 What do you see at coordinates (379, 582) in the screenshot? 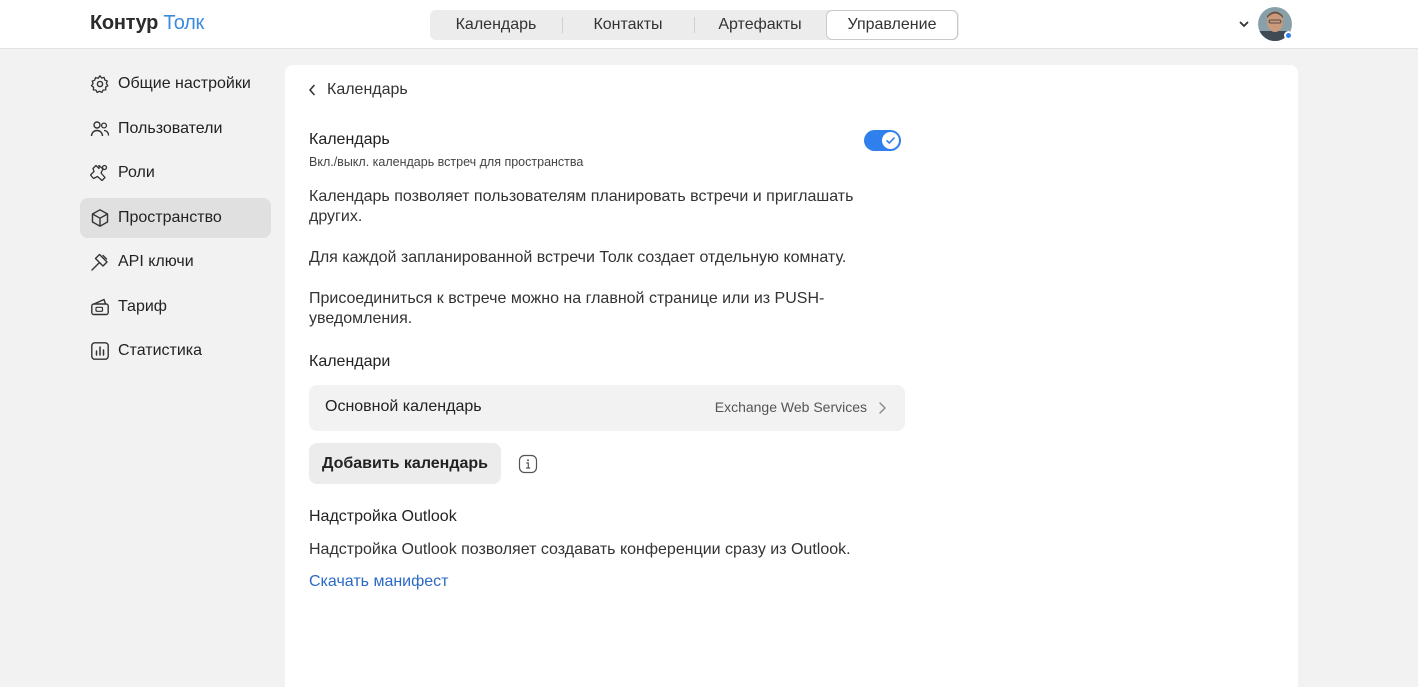
I see `download-manifest-link: Скачать манифест` at bounding box center [379, 582].